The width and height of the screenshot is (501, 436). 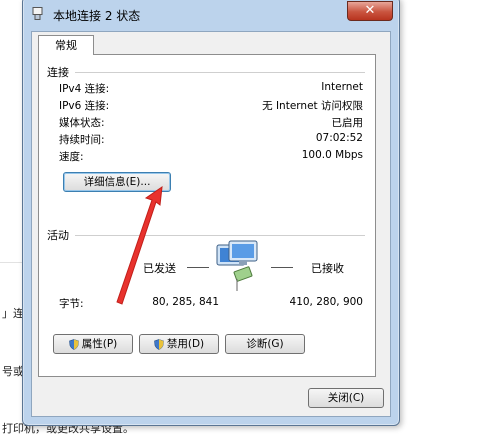 I want to click on background-text-fragment: 号或, so click(x=13, y=371).